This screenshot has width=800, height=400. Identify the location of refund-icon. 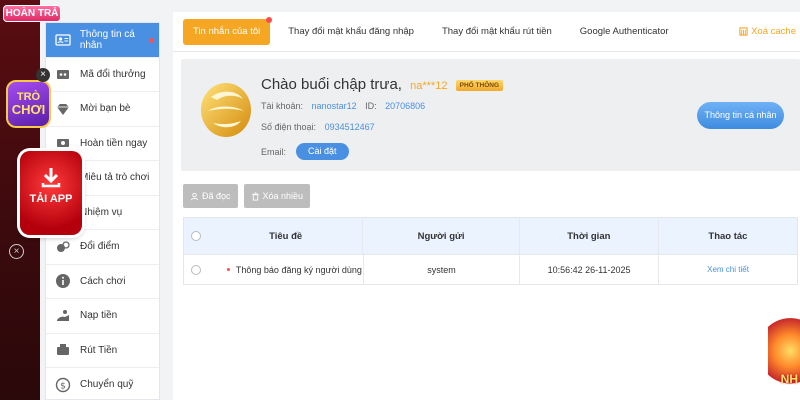
(63, 143).